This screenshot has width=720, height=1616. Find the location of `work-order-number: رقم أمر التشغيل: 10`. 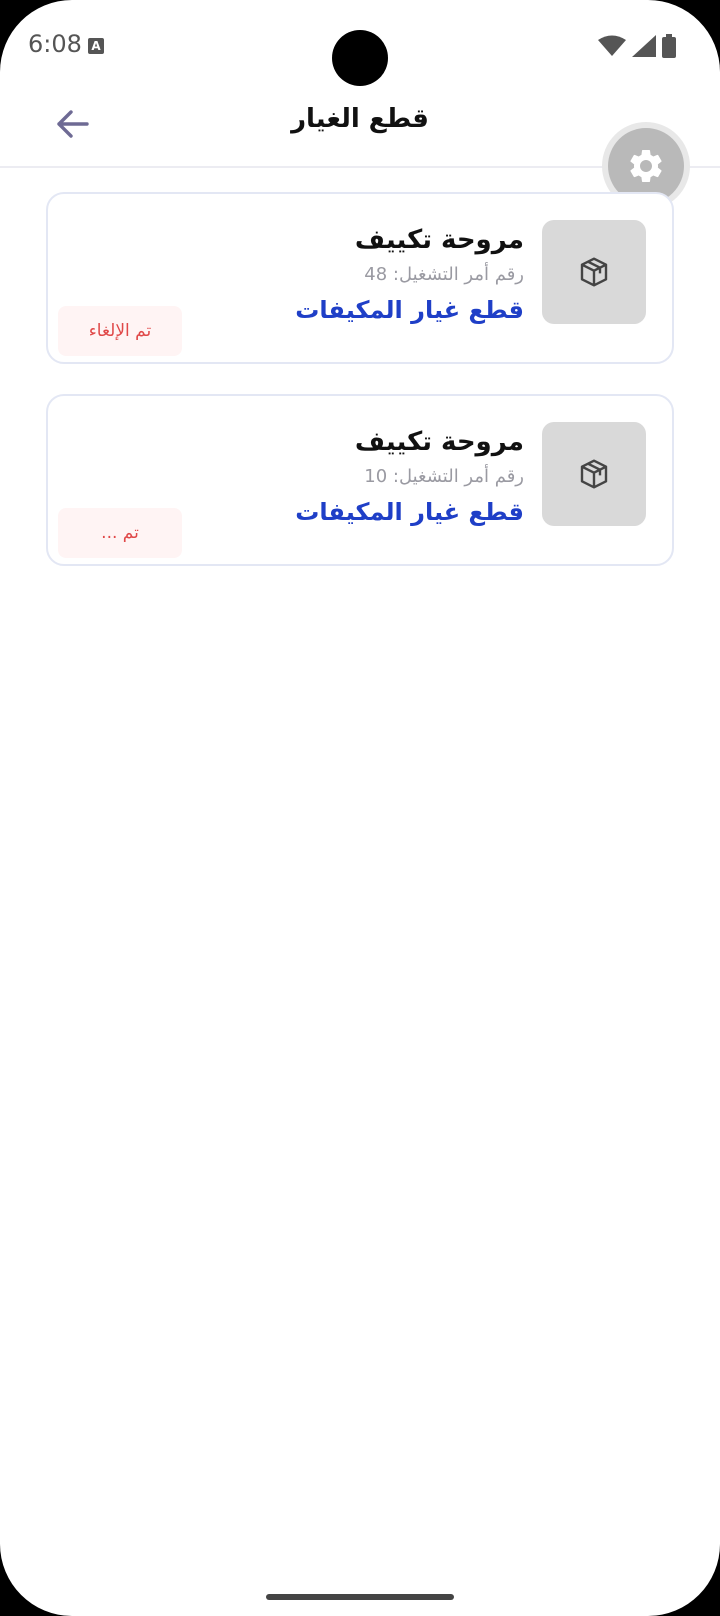

work-order-number: رقم أمر التشغيل: 10 is located at coordinates (444, 476).